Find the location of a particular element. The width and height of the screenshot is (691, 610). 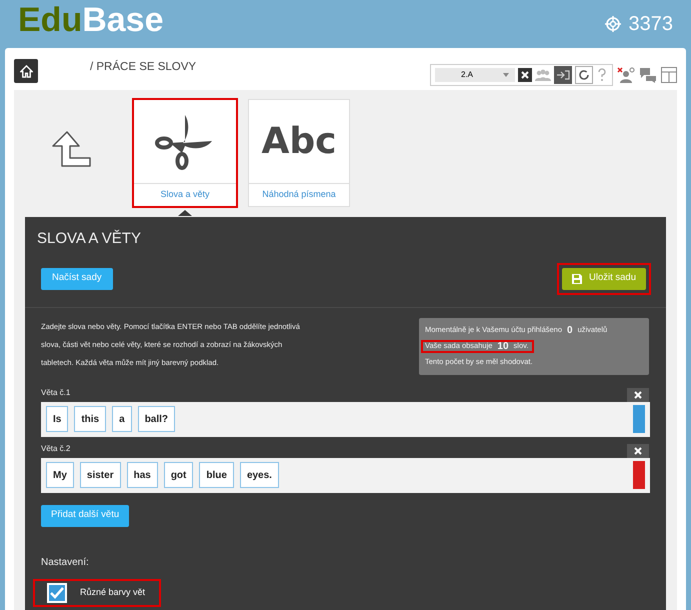

checkbox is located at coordinates (57, 592).